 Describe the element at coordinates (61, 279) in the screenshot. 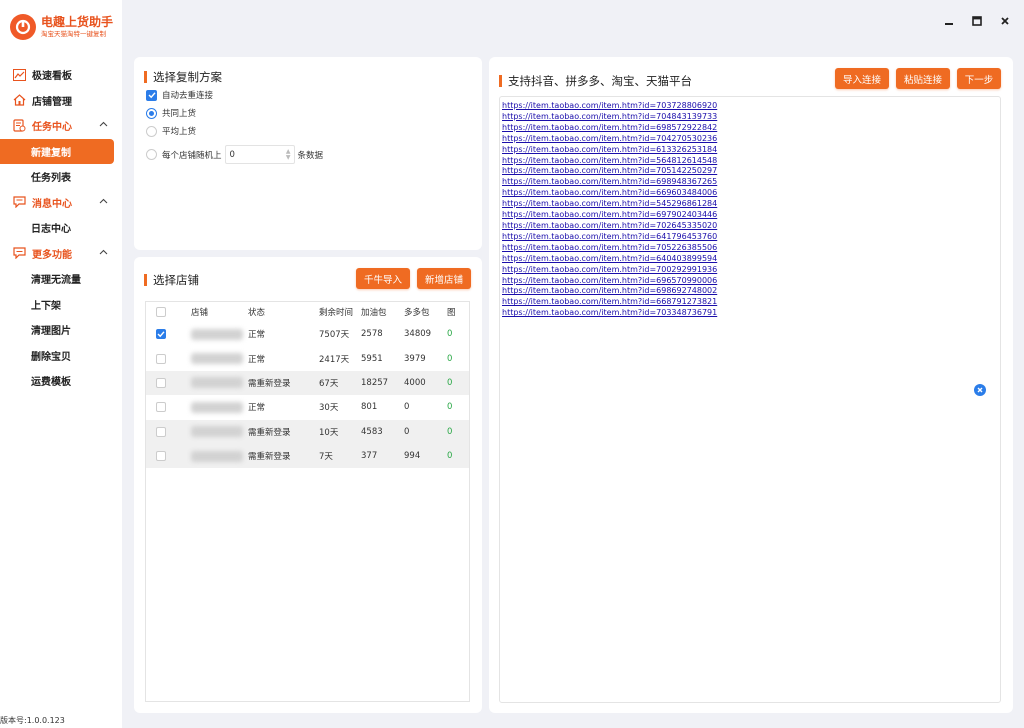

I see `sidebar-item-clean-no-traffic: 清理无流量` at that location.